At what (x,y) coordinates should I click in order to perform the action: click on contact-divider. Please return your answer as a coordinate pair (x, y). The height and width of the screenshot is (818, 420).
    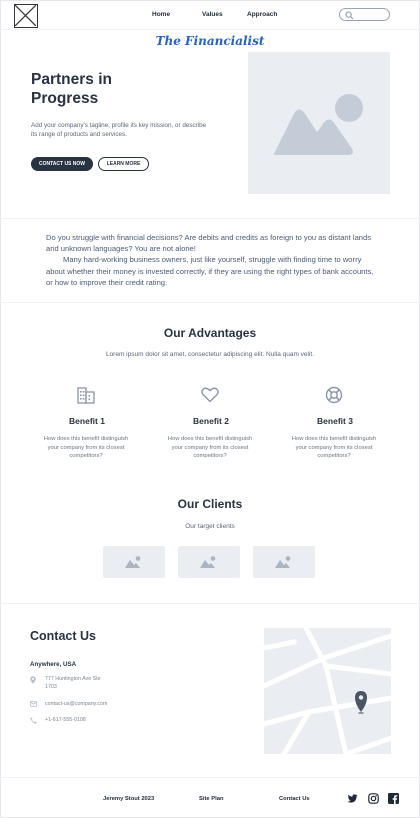
    Looking at the image, I should click on (210, 777).